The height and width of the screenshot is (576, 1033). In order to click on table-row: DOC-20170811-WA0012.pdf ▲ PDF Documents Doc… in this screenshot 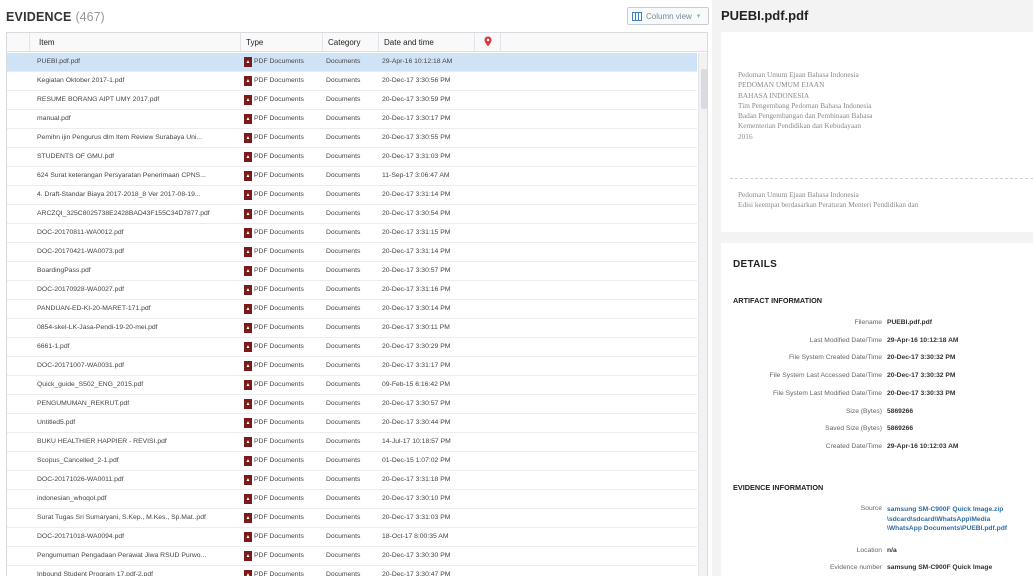, I will do `click(352, 233)`.